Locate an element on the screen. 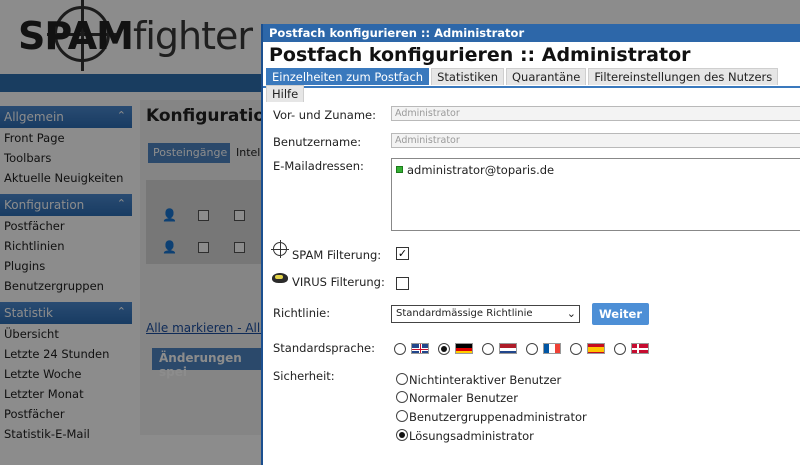  flag-nl-icon is located at coordinates (508, 348).